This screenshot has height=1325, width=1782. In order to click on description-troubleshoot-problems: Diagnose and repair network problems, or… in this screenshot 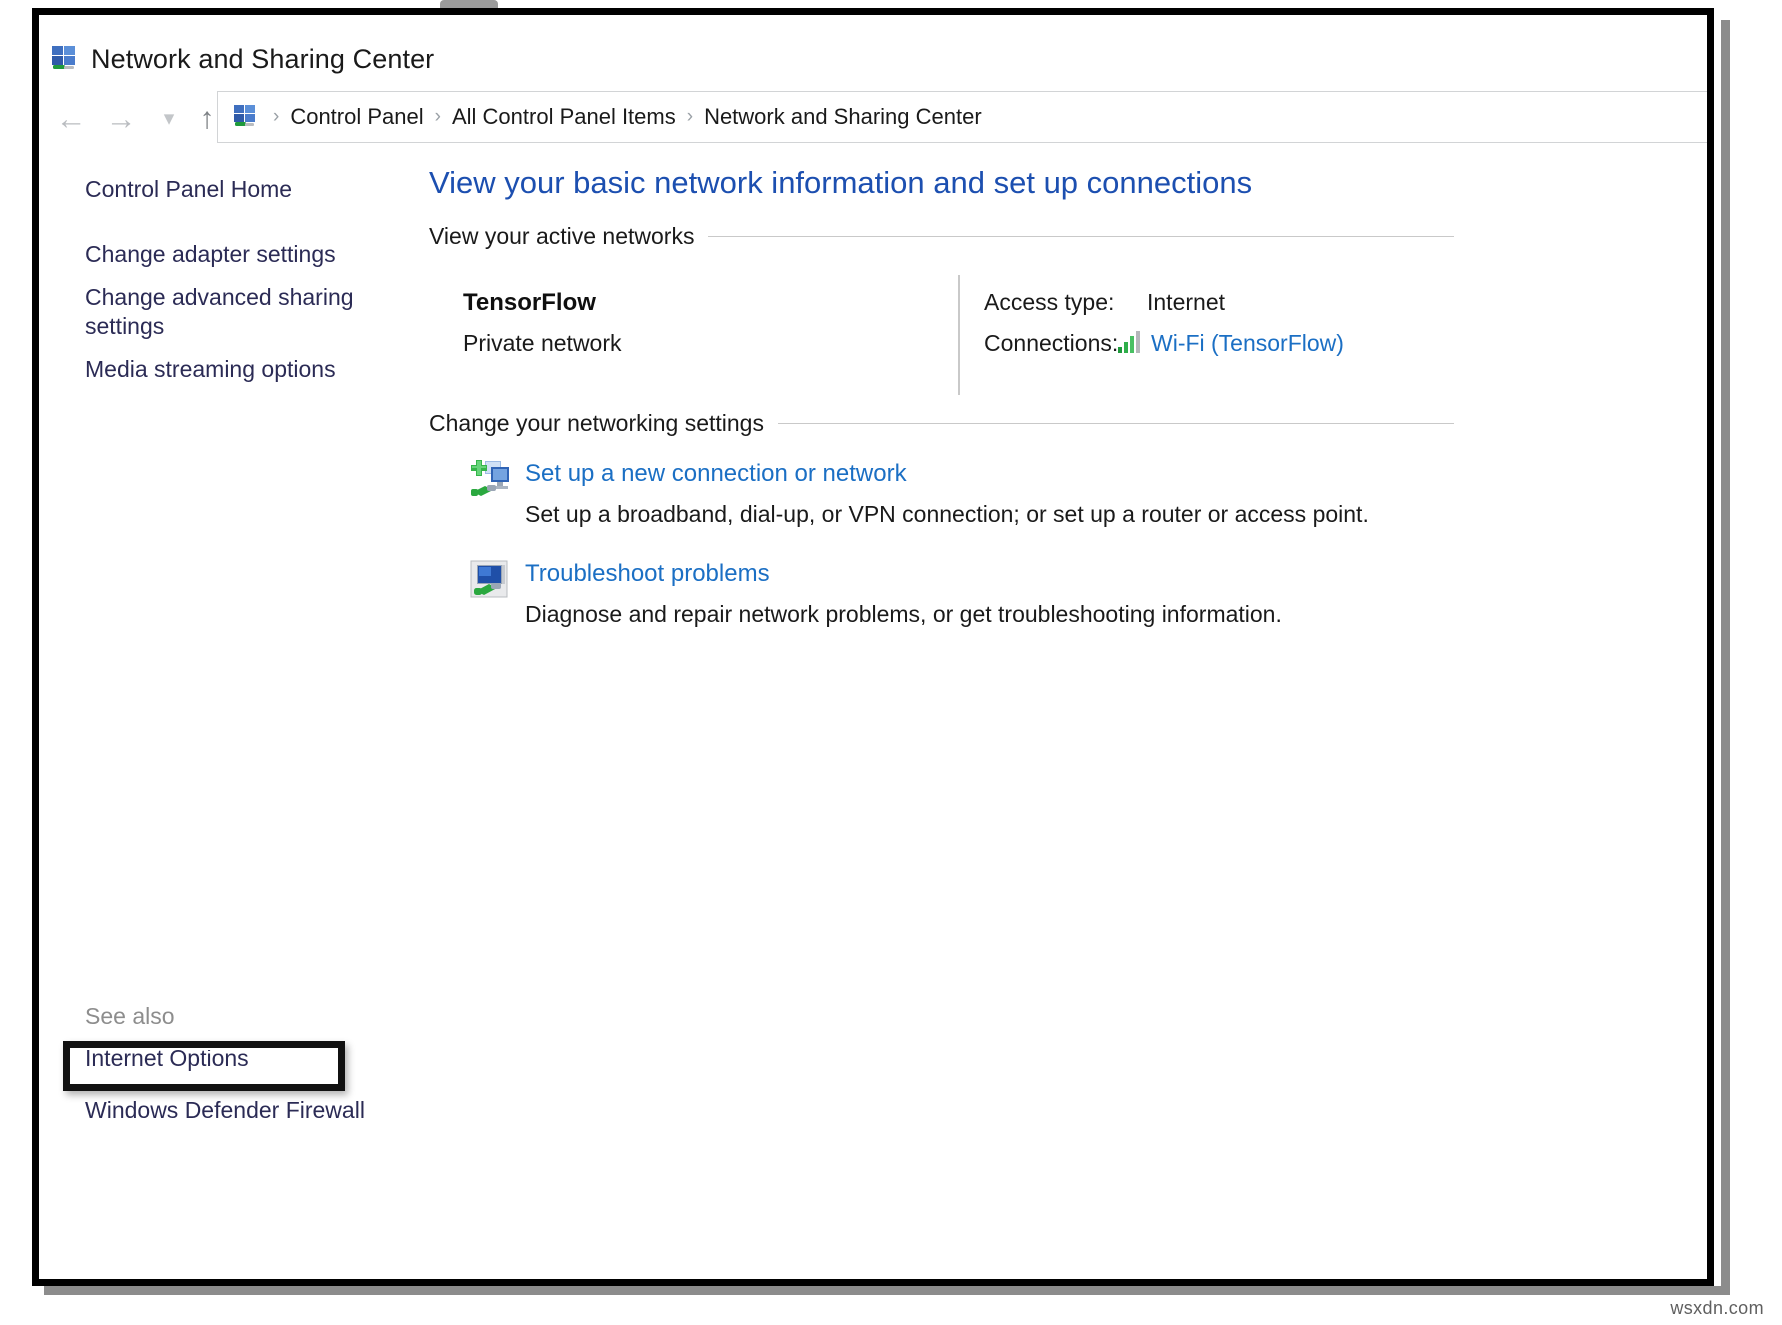, I will do `click(903, 614)`.